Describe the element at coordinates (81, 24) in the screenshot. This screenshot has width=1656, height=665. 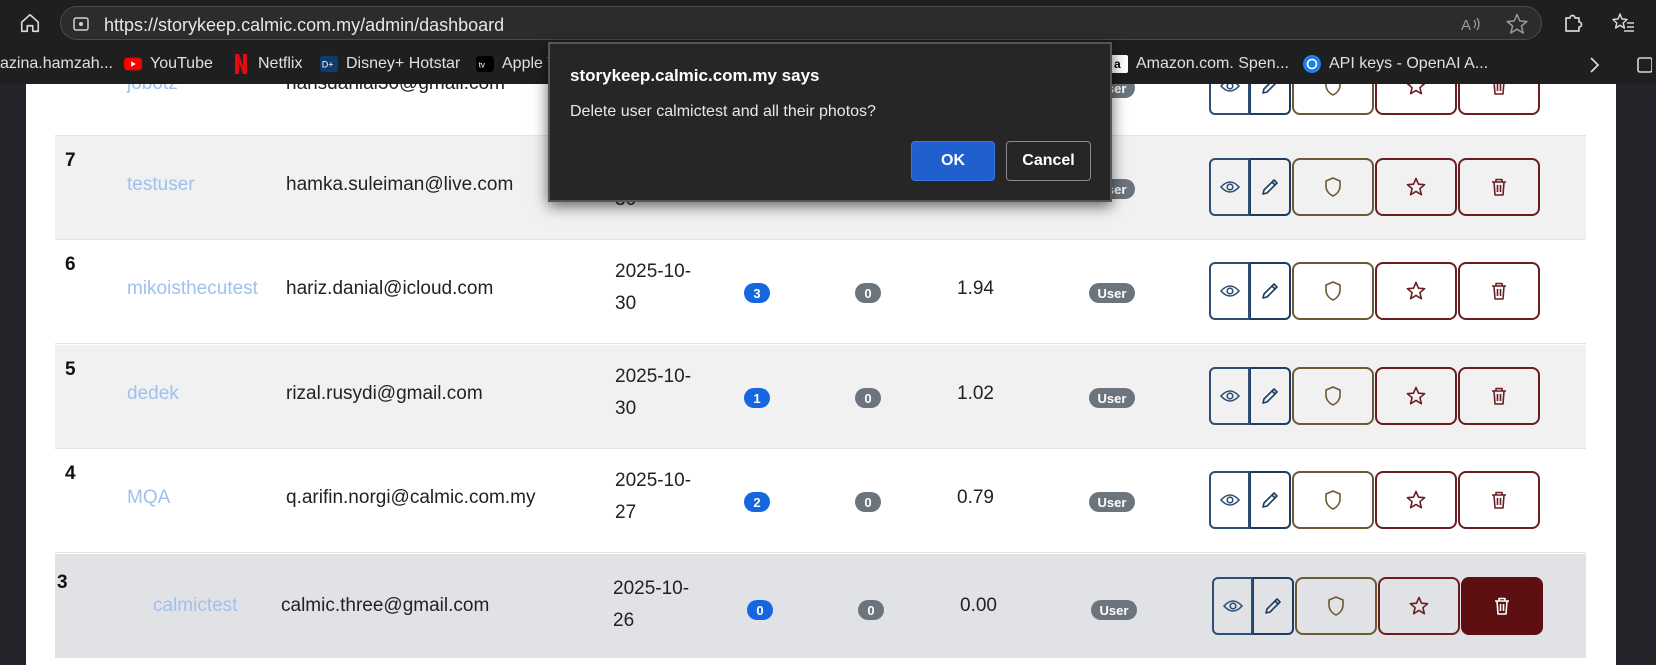
I see `lock-icon` at that location.